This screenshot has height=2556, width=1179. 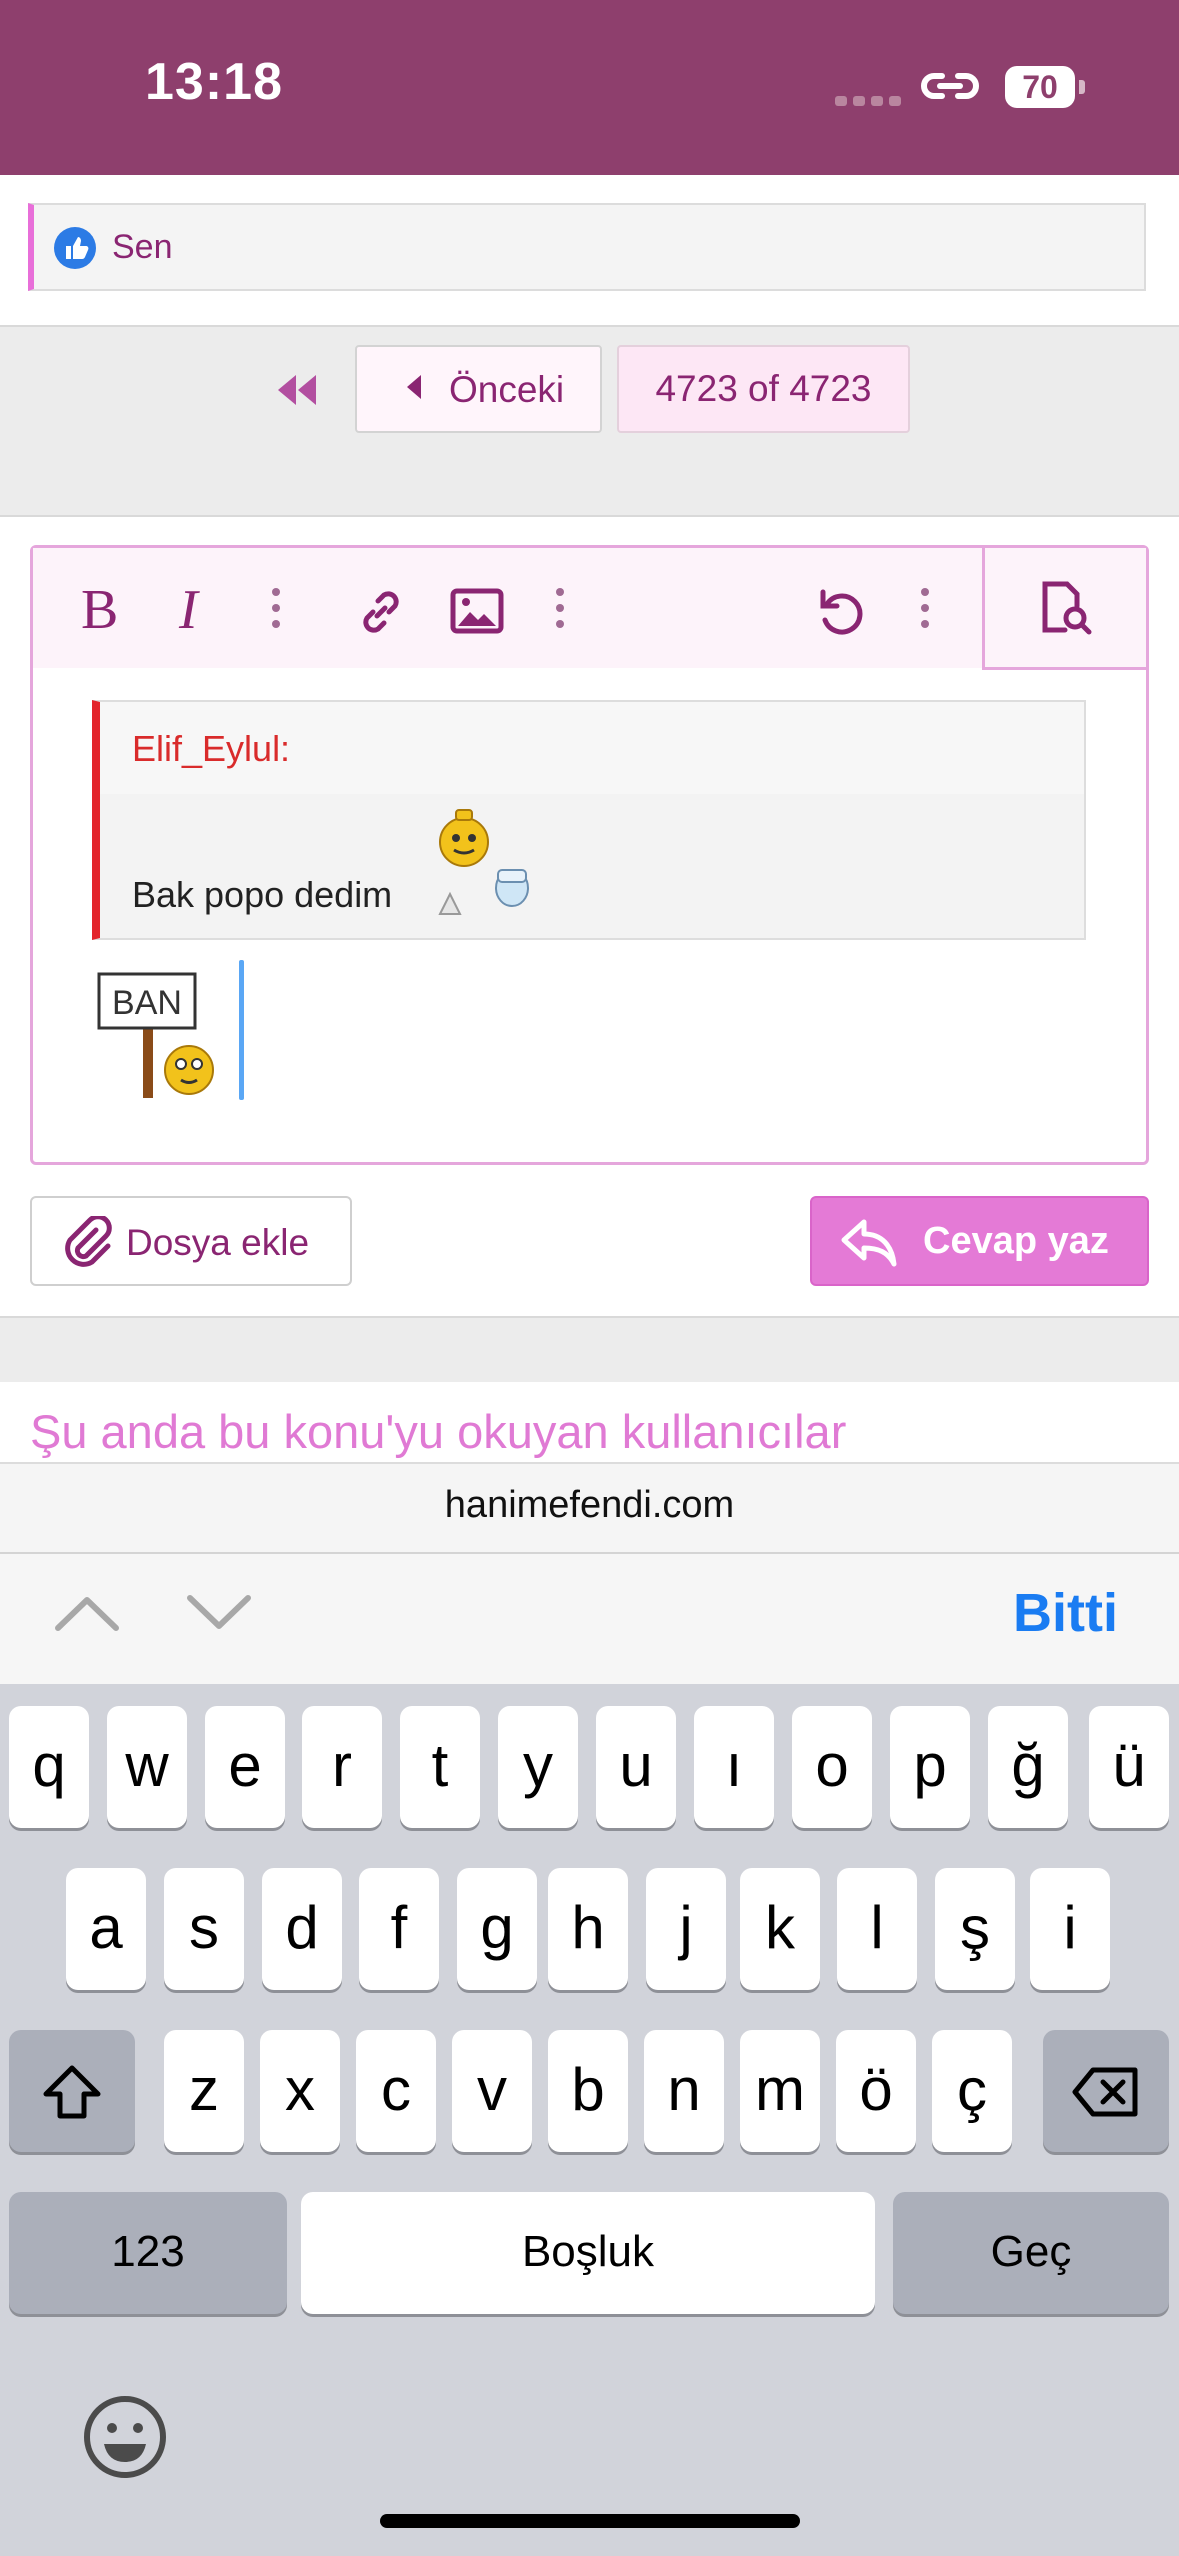 What do you see at coordinates (508, 608) in the screenshot?
I see `editor-toolbar: B I` at bounding box center [508, 608].